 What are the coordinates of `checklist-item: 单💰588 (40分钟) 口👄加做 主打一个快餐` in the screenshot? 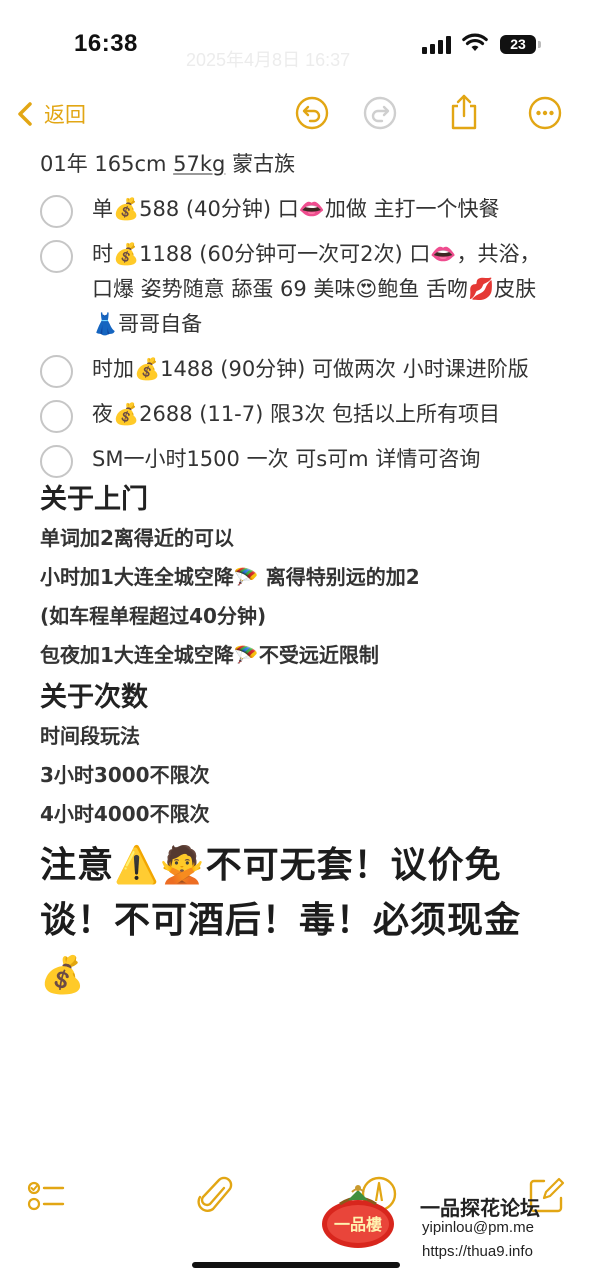 It's located at (300, 210).